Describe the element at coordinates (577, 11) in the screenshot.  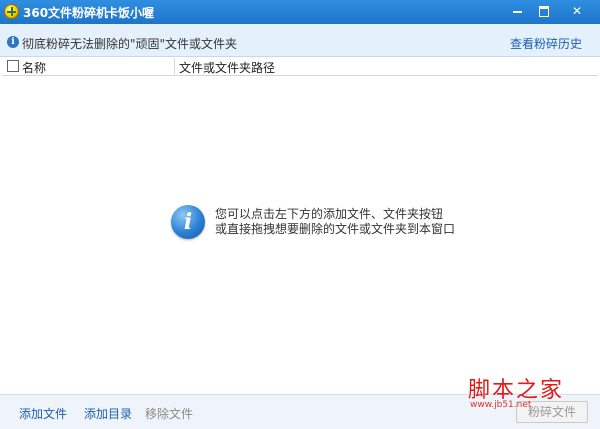
I see `close-button: ✕` at that location.